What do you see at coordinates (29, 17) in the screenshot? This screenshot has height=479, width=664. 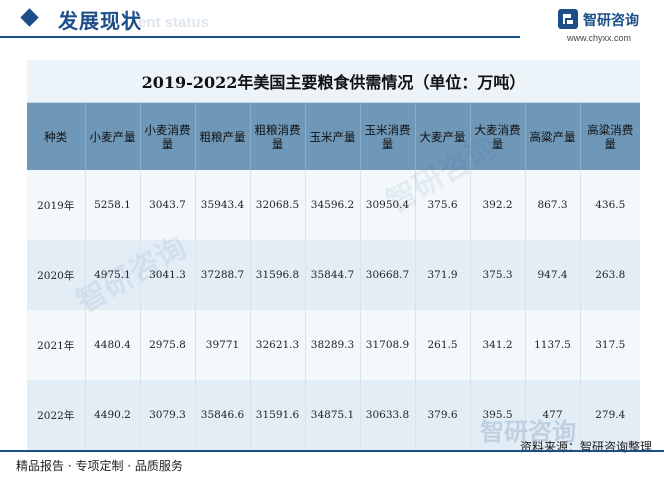 I see `diamond-icon` at bounding box center [29, 17].